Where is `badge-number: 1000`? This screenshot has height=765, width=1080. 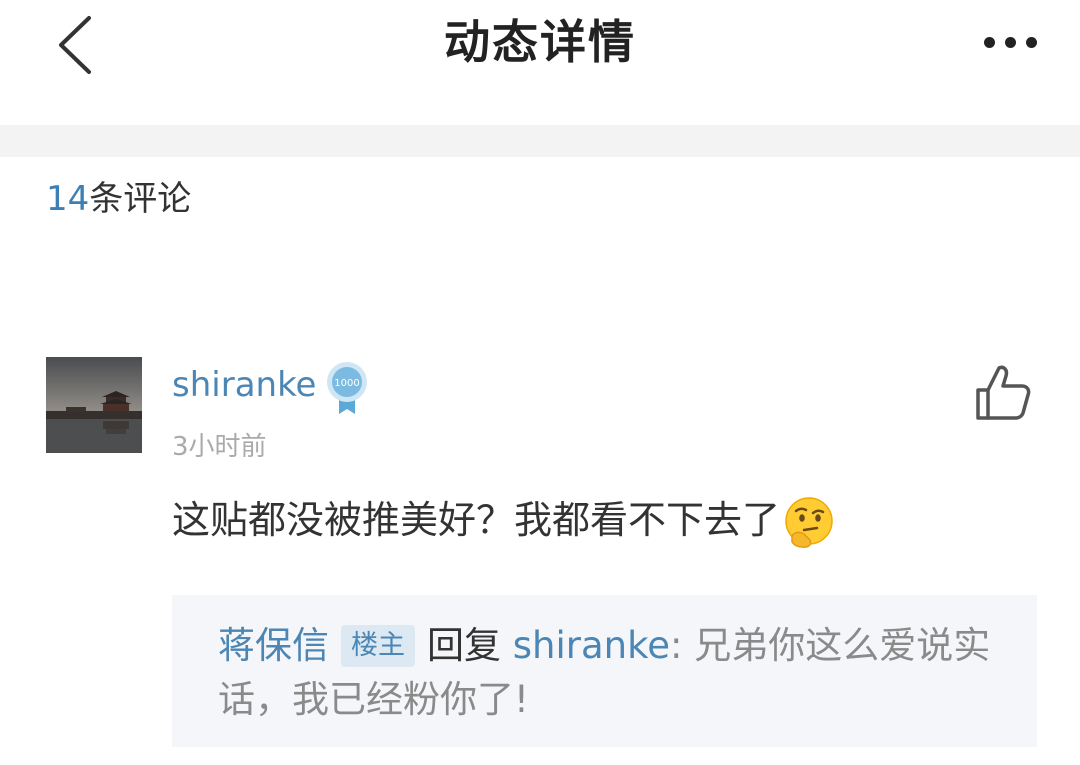
badge-number: 1000 is located at coordinates (346, 383).